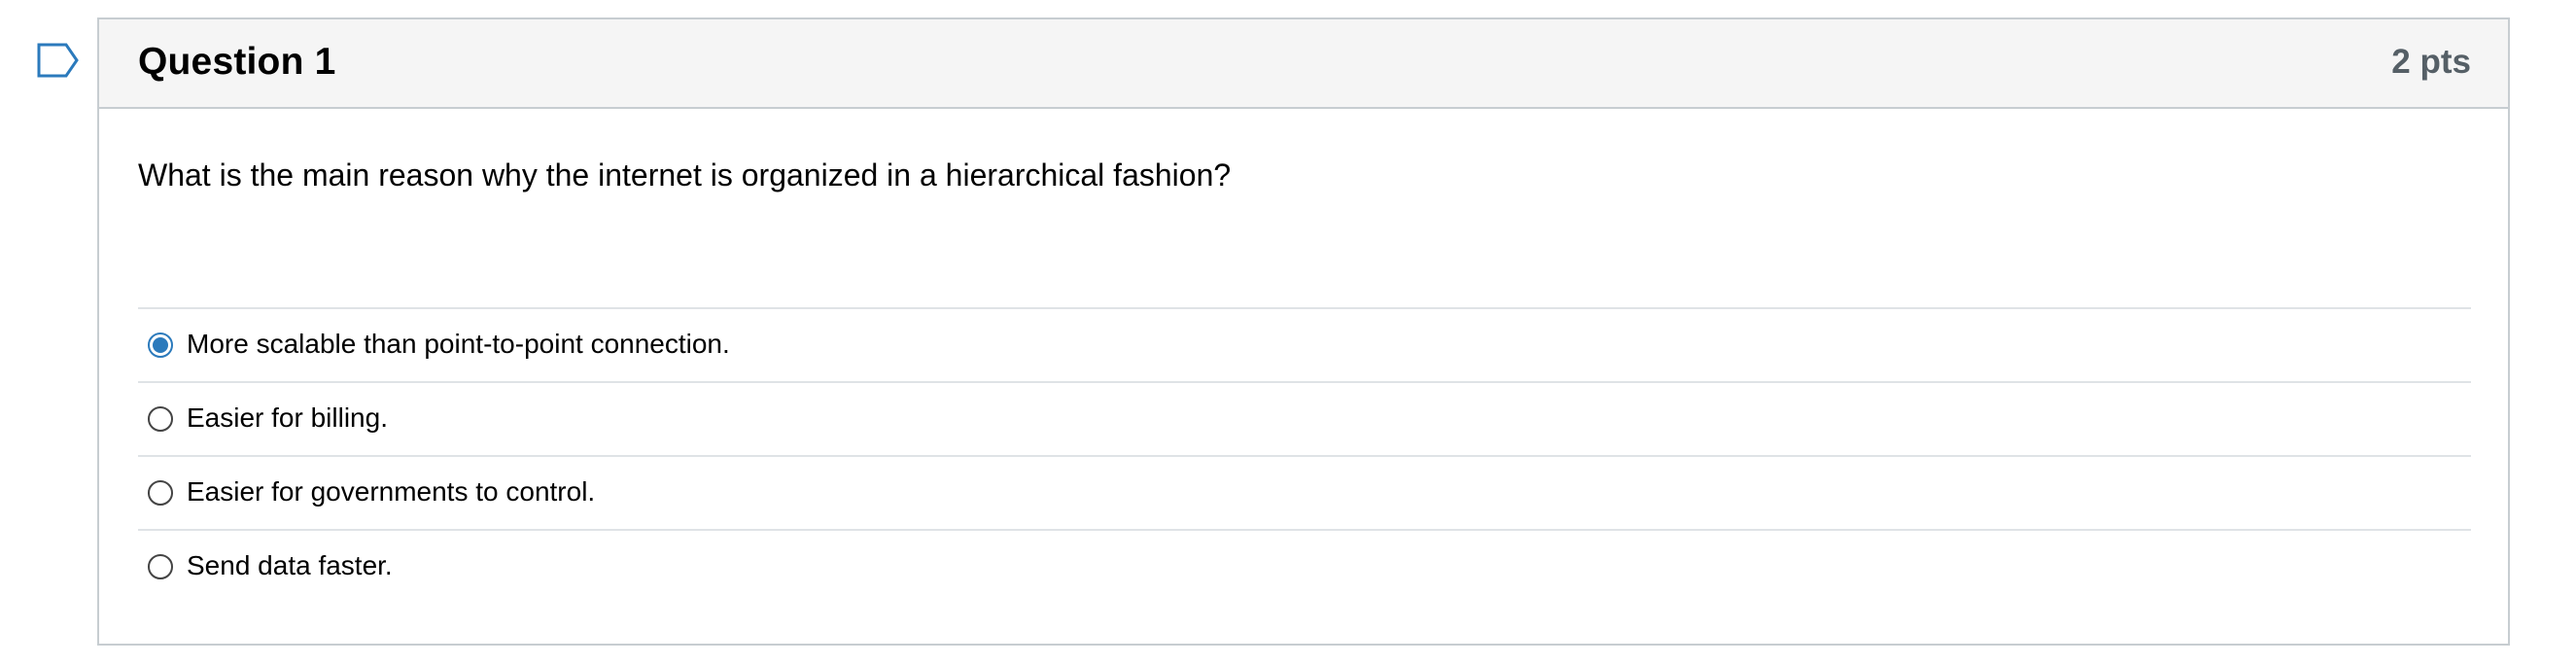 The height and width of the screenshot is (665, 2576). What do you see at coordinates (1305, 566) in the screenshot?
I see `answer-option-4: Send data faster.` at bounding box center [1305, 566].